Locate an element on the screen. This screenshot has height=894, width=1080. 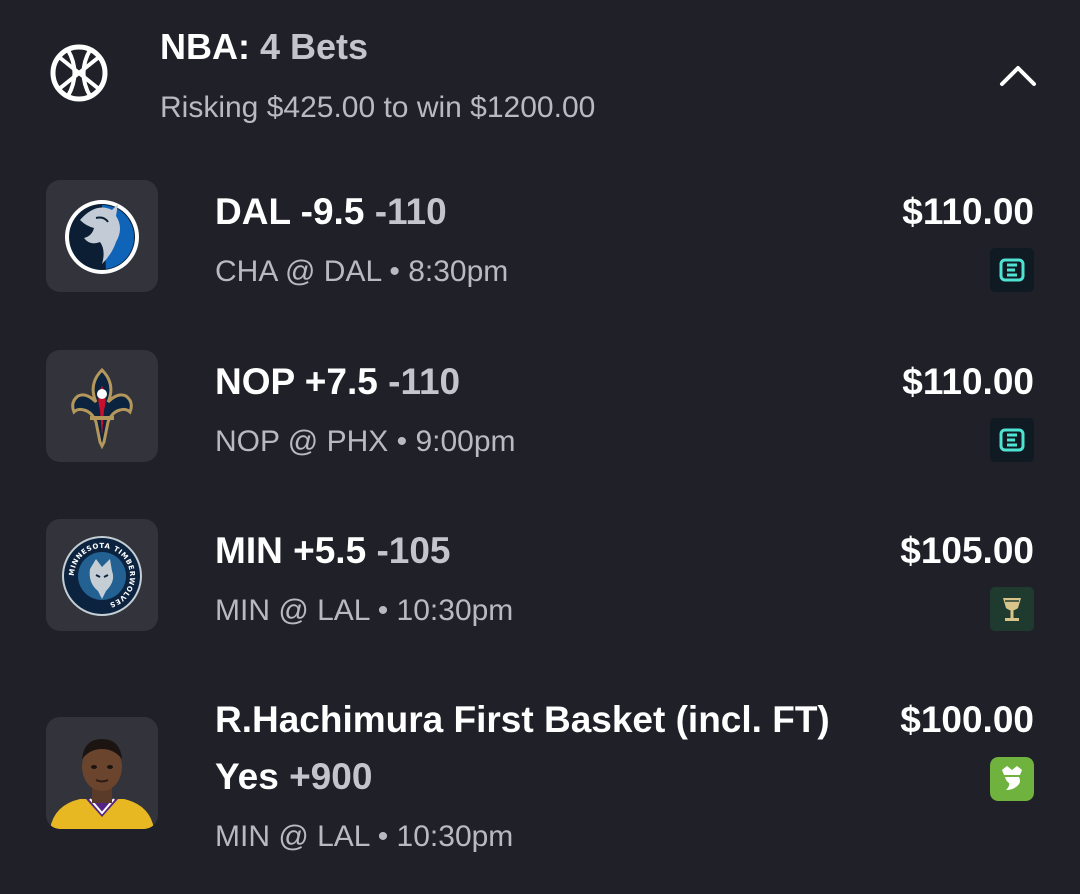
game-info: CHA @ DAL • 8:30pm is located at coordinates (362, 271).